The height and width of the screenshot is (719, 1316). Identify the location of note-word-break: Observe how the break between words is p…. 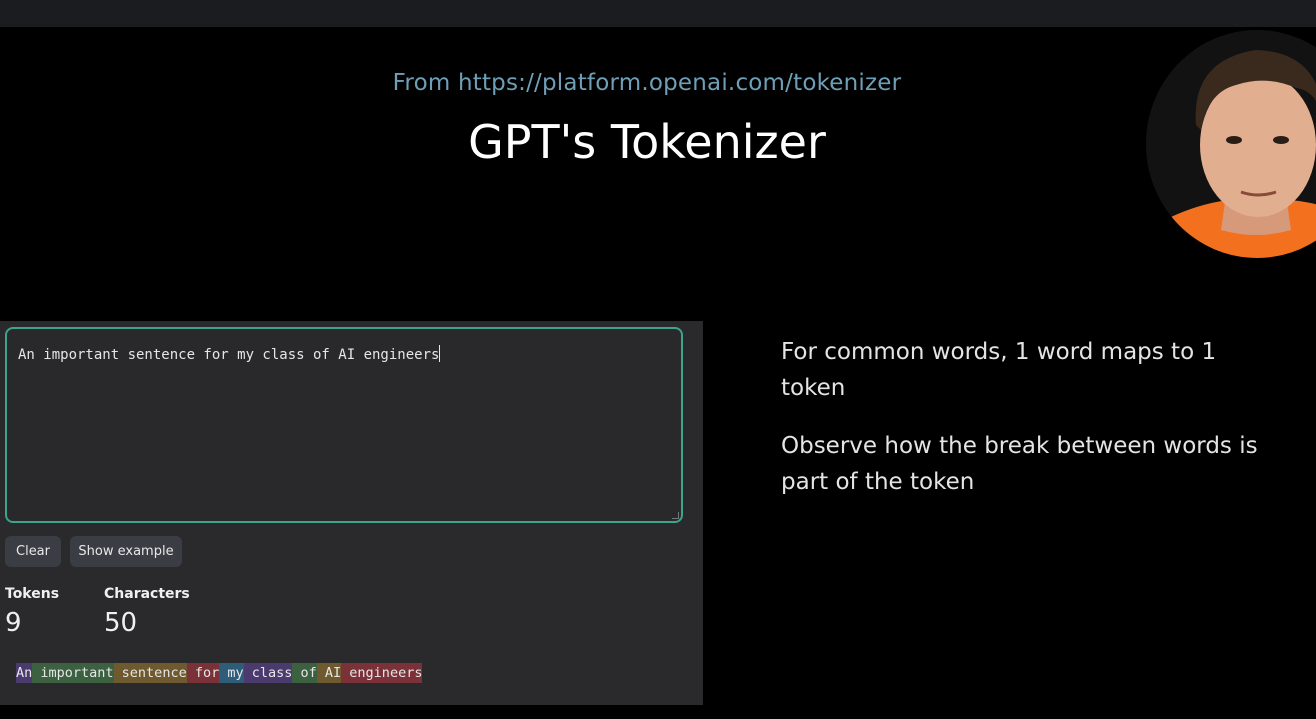
(1019, 464).